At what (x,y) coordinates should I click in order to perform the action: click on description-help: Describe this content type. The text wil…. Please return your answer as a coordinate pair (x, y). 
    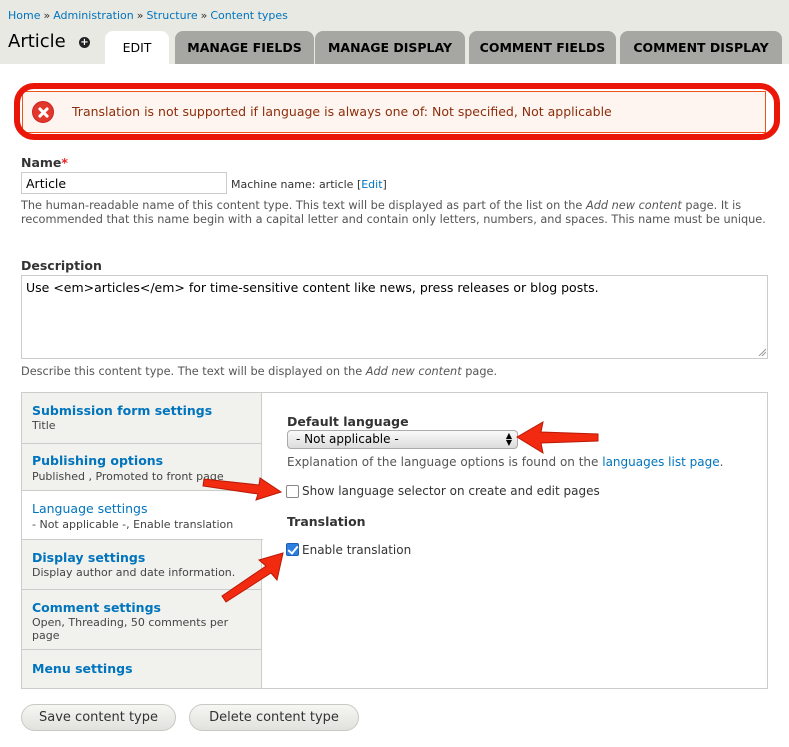
    Looking at the image, I should click on (396, 372).